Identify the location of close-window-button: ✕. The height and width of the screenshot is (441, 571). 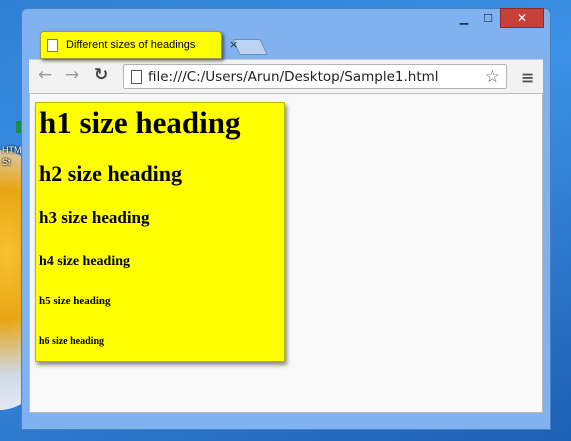
(522, 18).